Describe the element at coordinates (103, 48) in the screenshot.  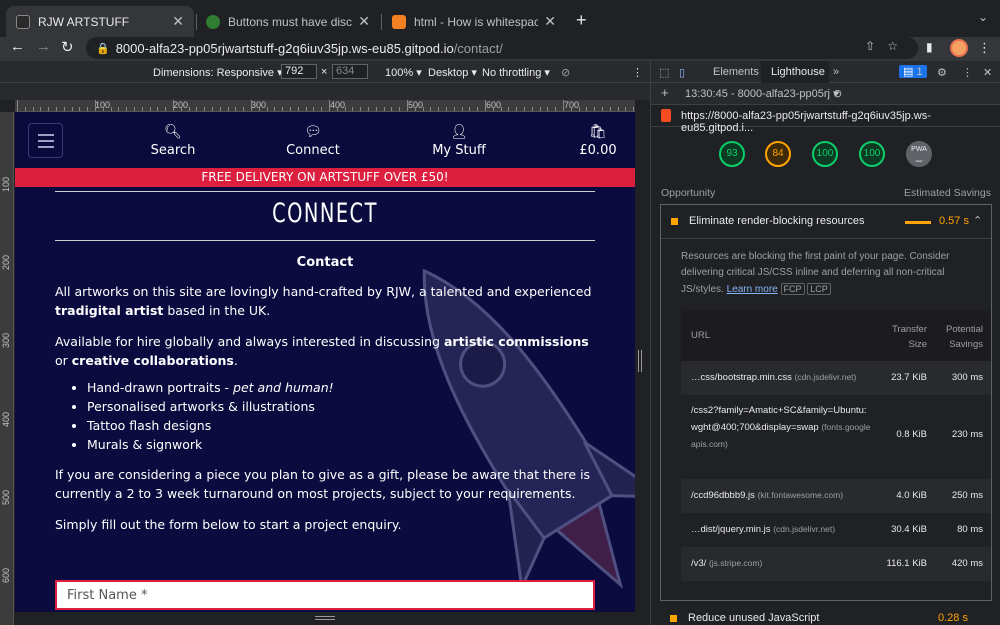
I see `lock-icon: 🔒` at that location.